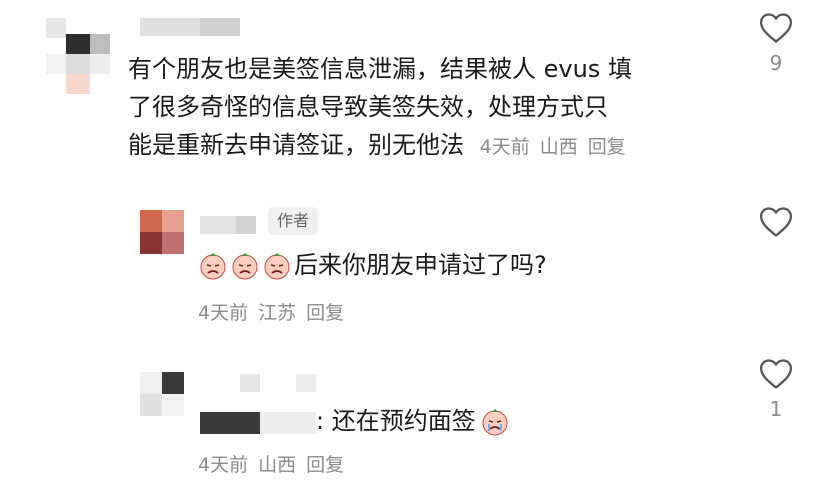 The width and height of the screenshot is (828, 496). Describe the element at coordinates (293, 221) in the screenshot. I see `author-badge: 作者` at that location.